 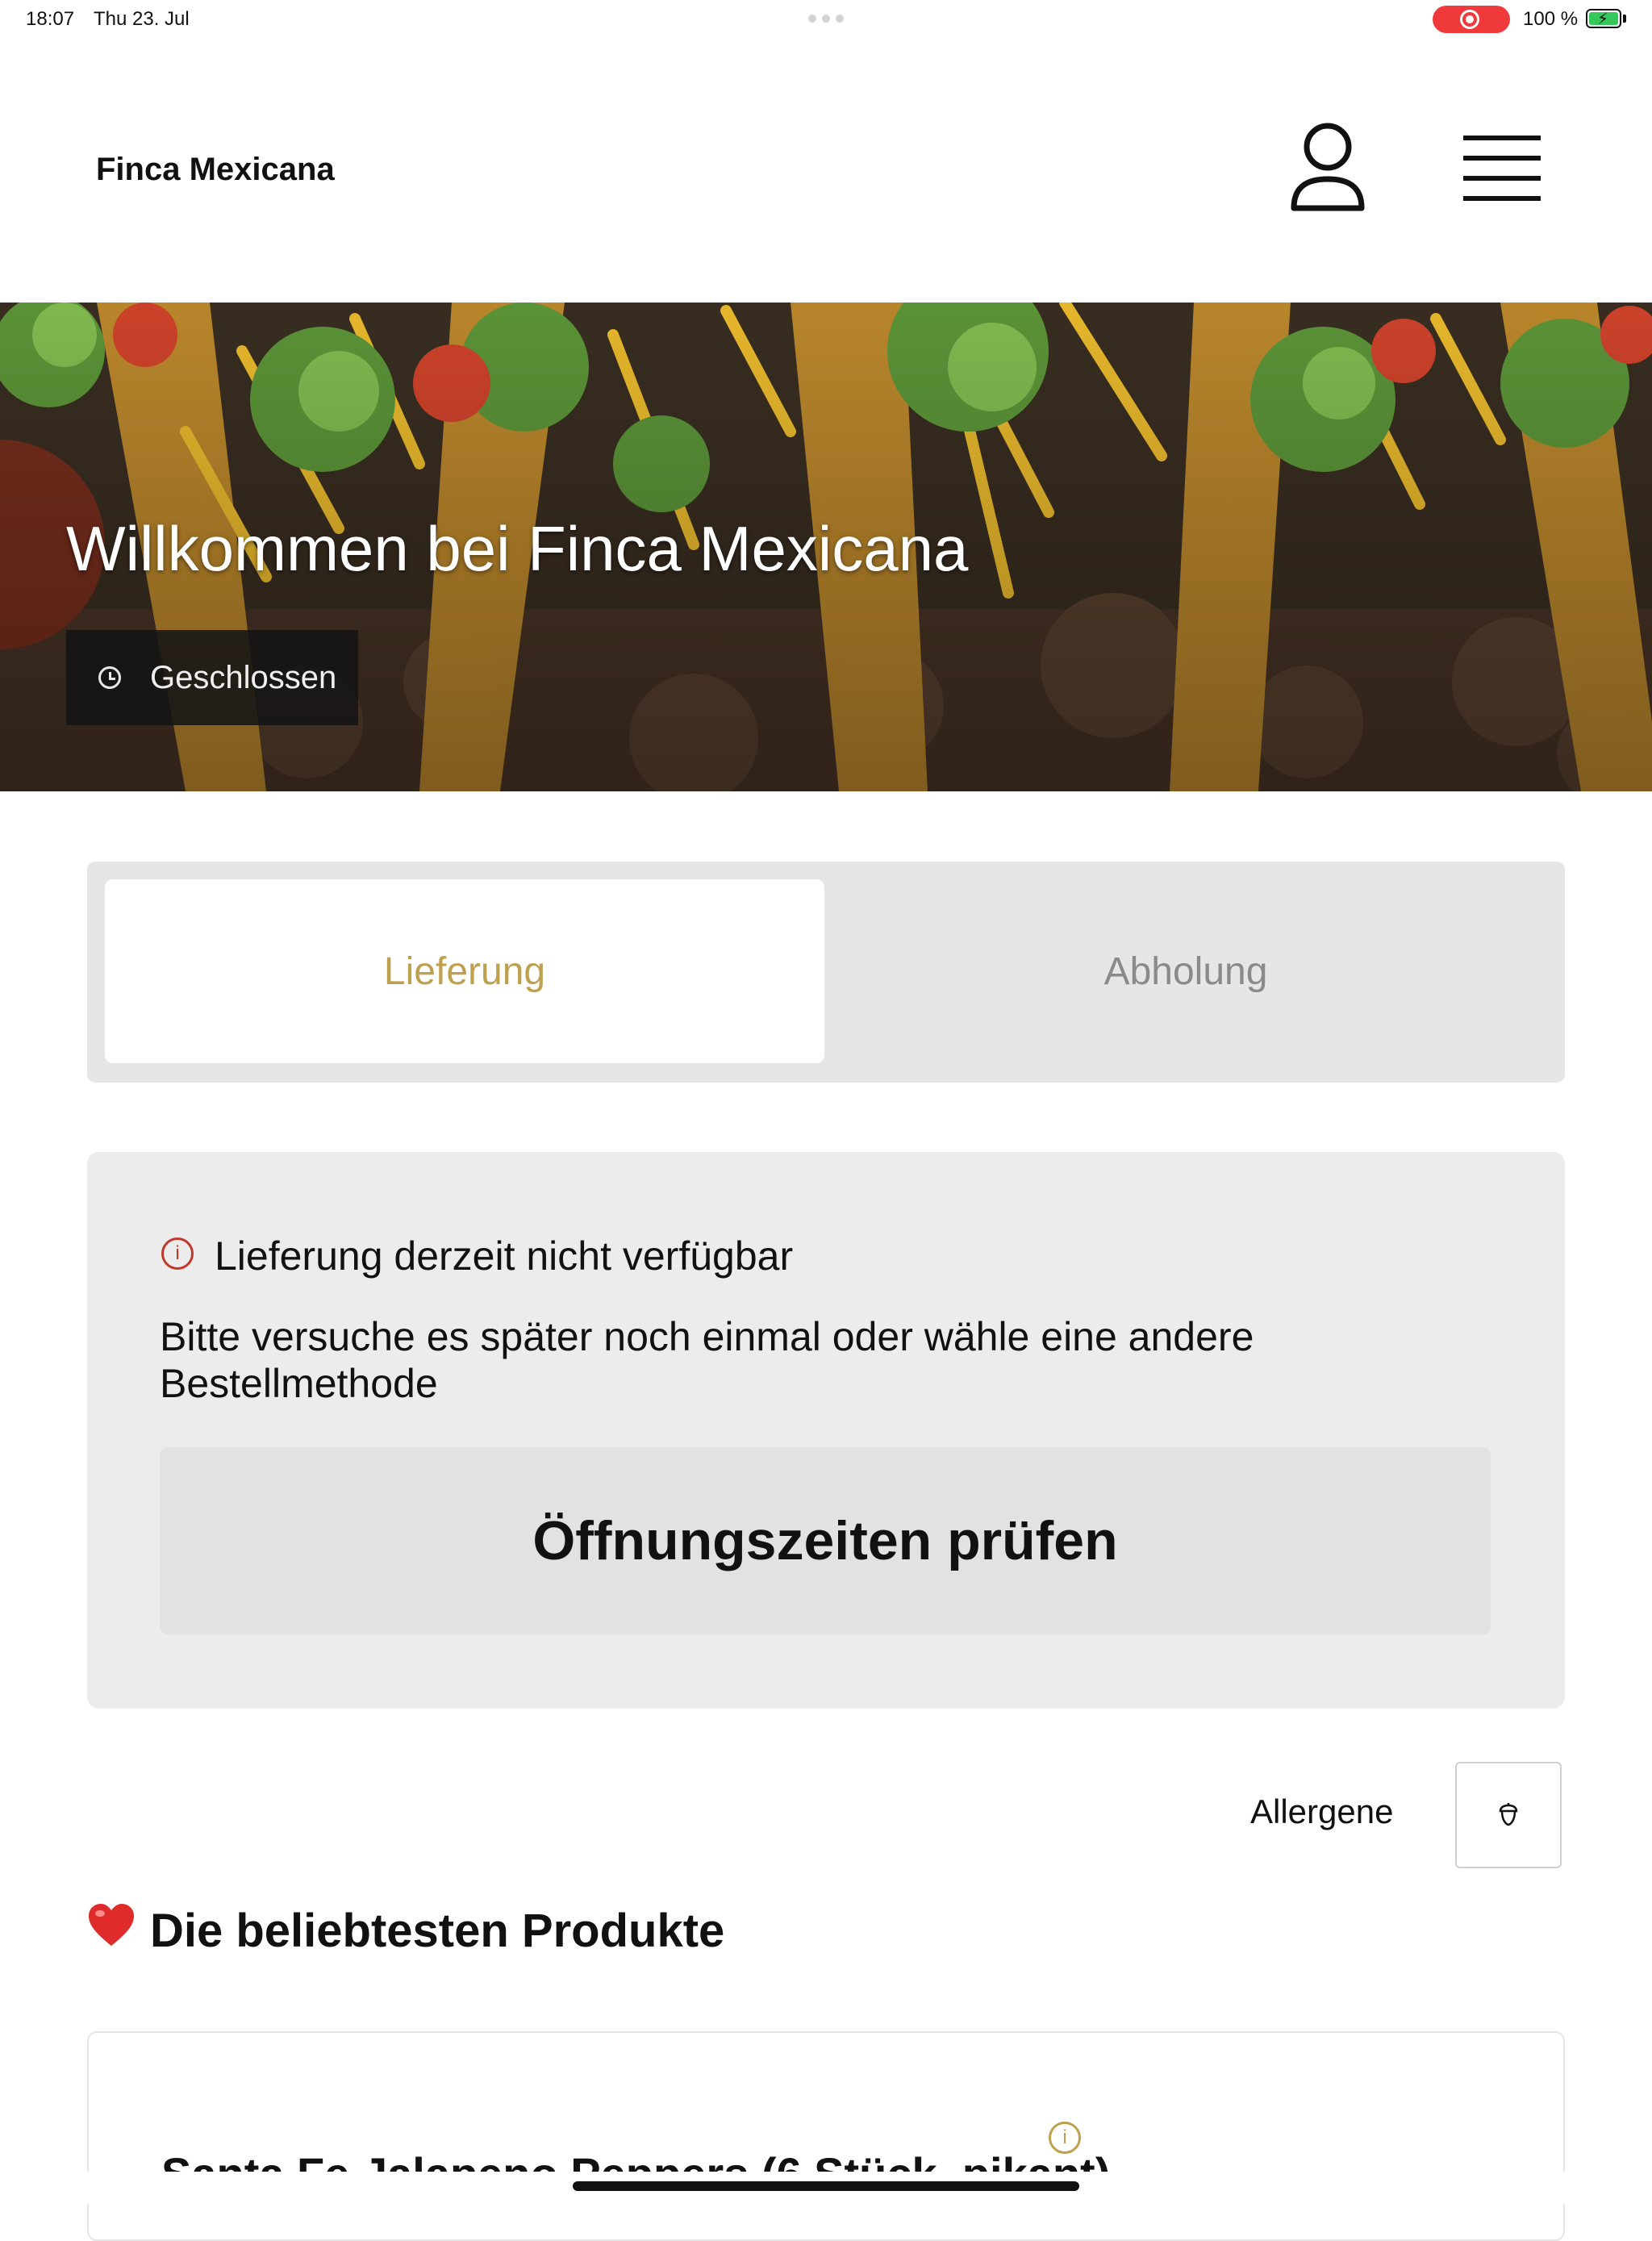 I want to click on allergens-label: Allergene, so click(x=1322, y=1811).